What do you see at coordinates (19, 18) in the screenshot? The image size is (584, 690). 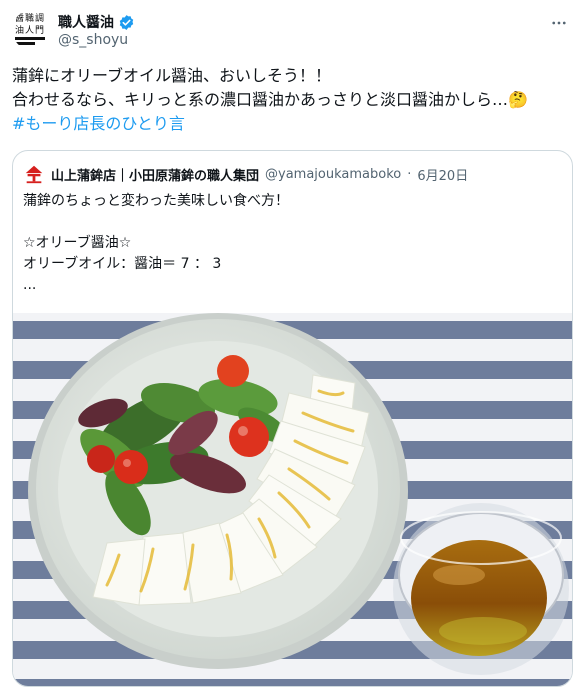 I see `svg-text: 醬` at bounding box center [19, 18].